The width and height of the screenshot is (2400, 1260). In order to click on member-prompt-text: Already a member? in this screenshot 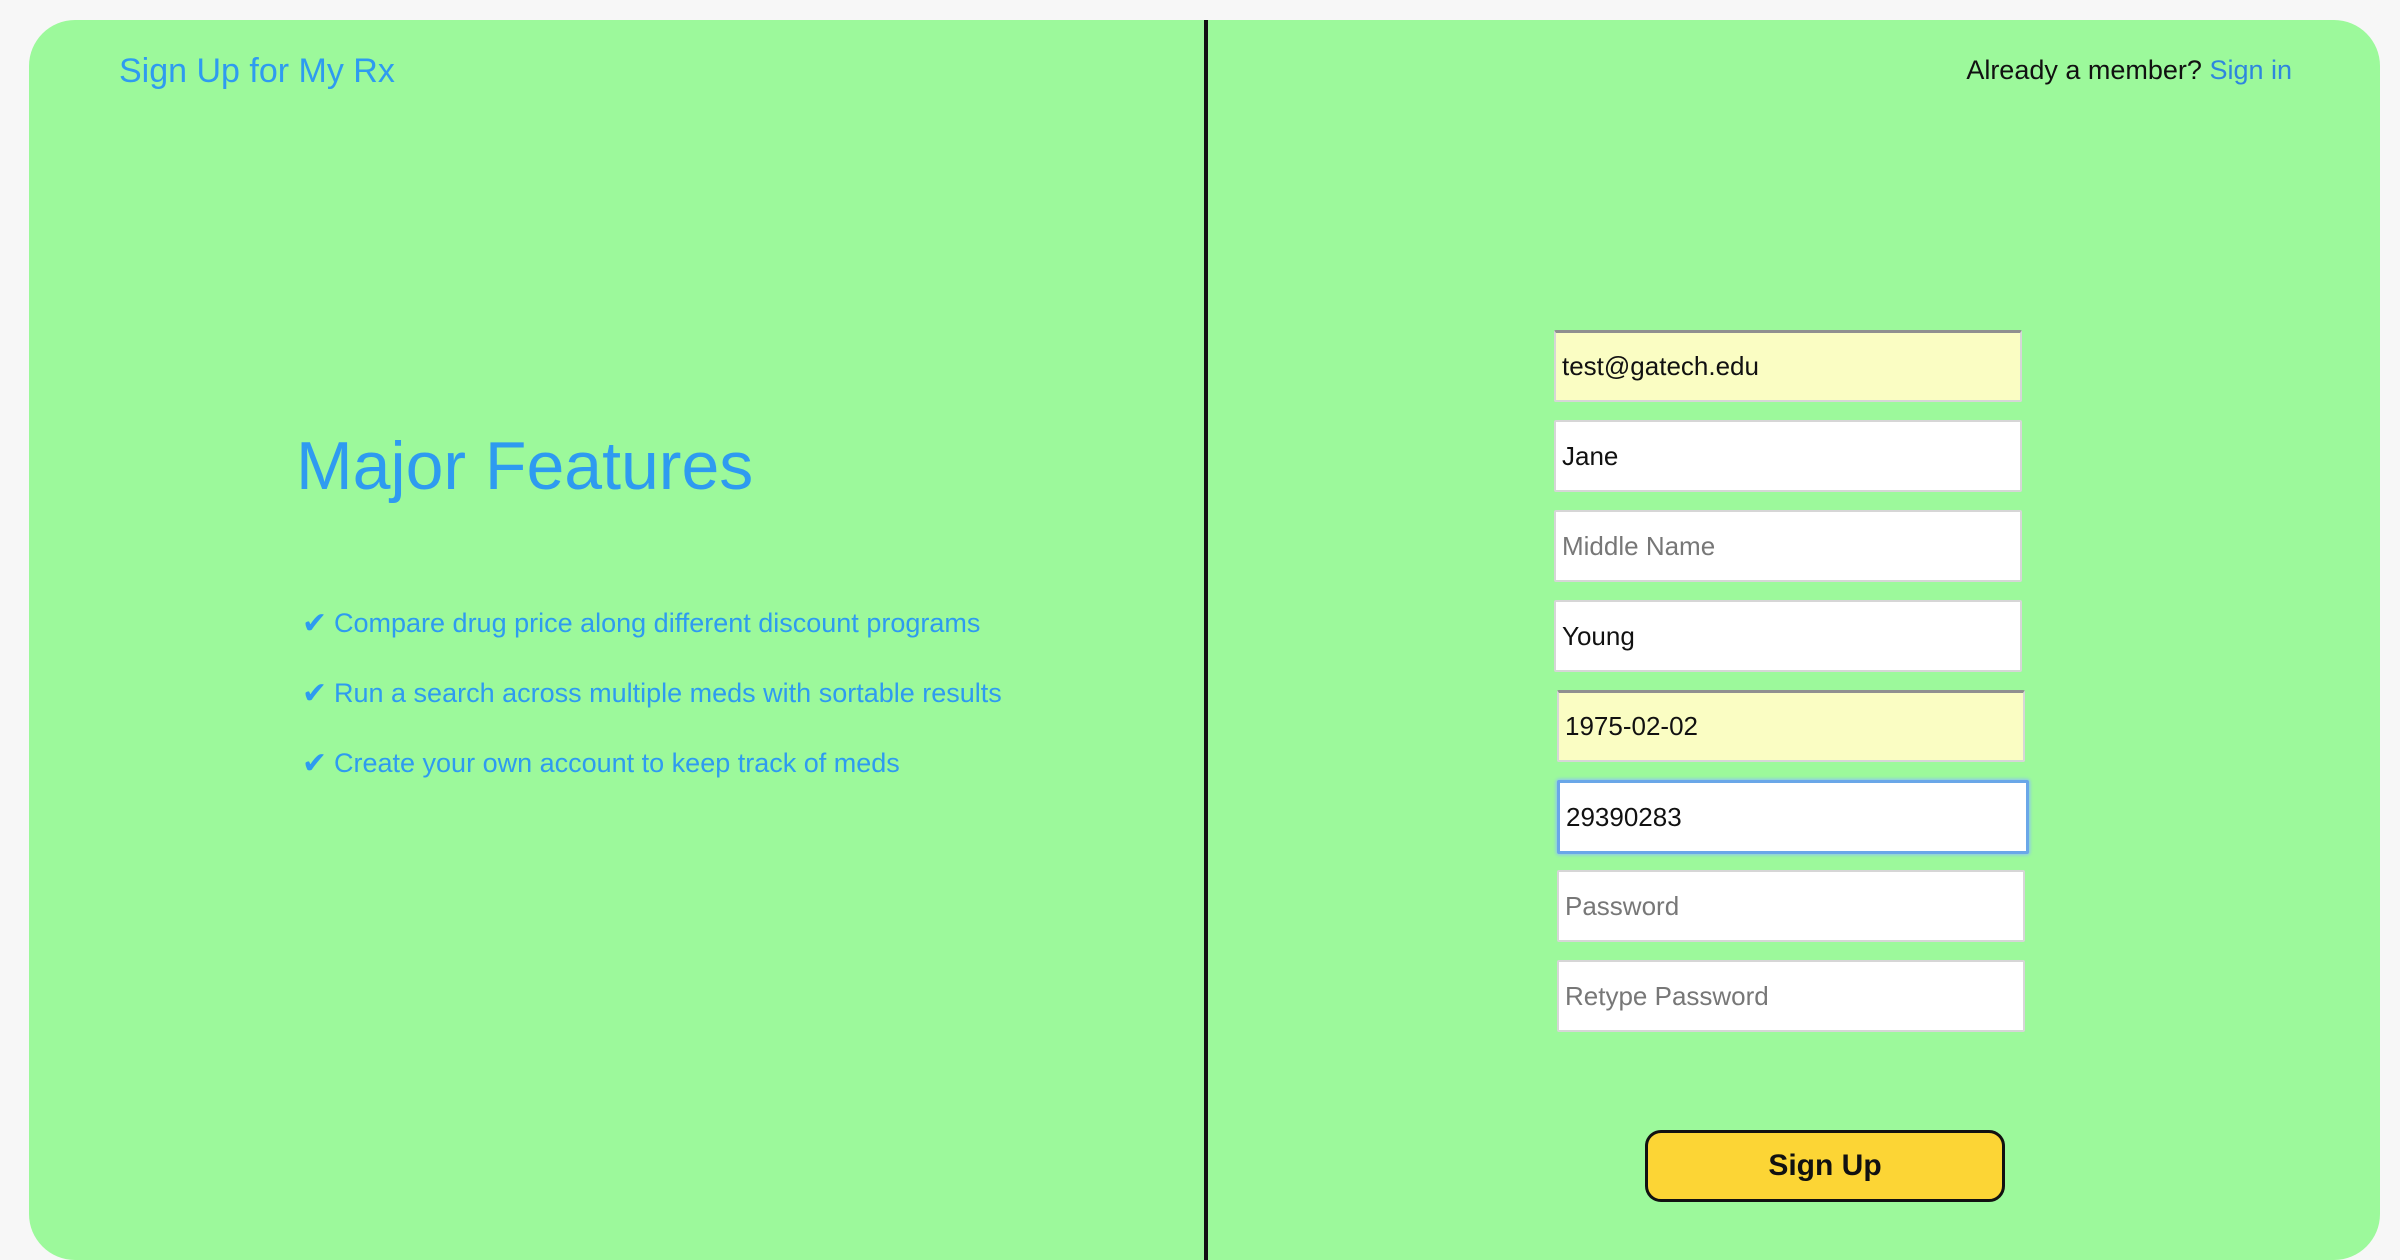, I will do `click(2084, 70)`.